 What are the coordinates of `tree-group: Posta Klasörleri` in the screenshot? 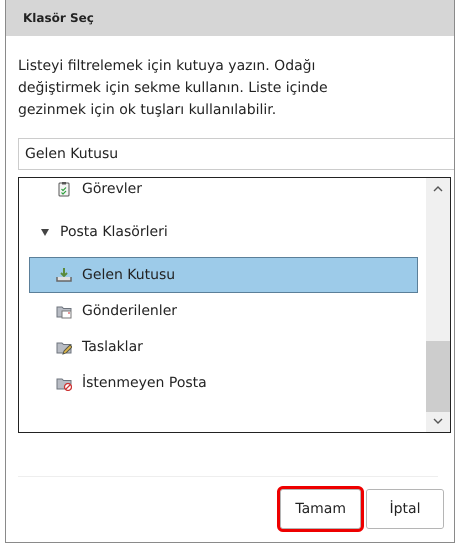 It's located at (223, 232).